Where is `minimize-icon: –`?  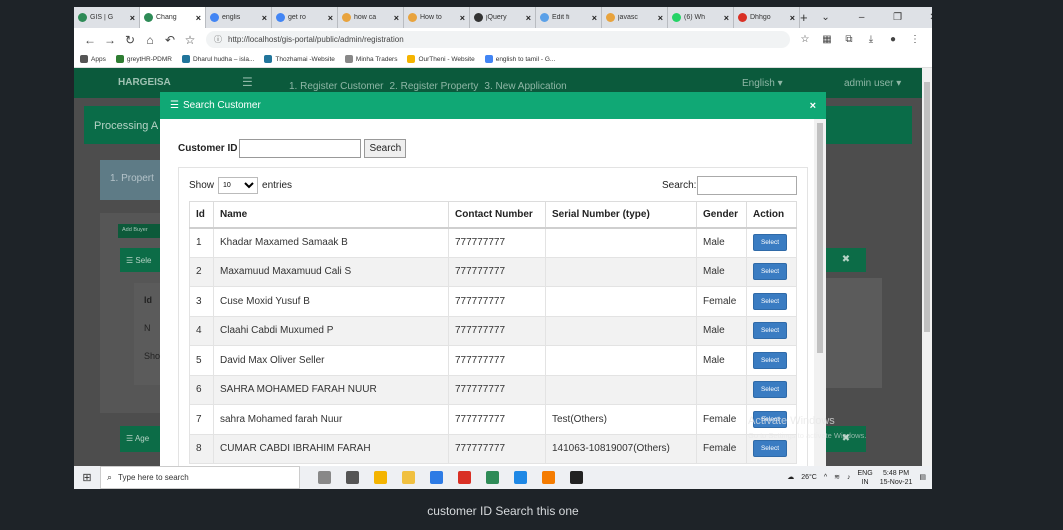 minimize-icon: – is located at coordinates (862, 17).